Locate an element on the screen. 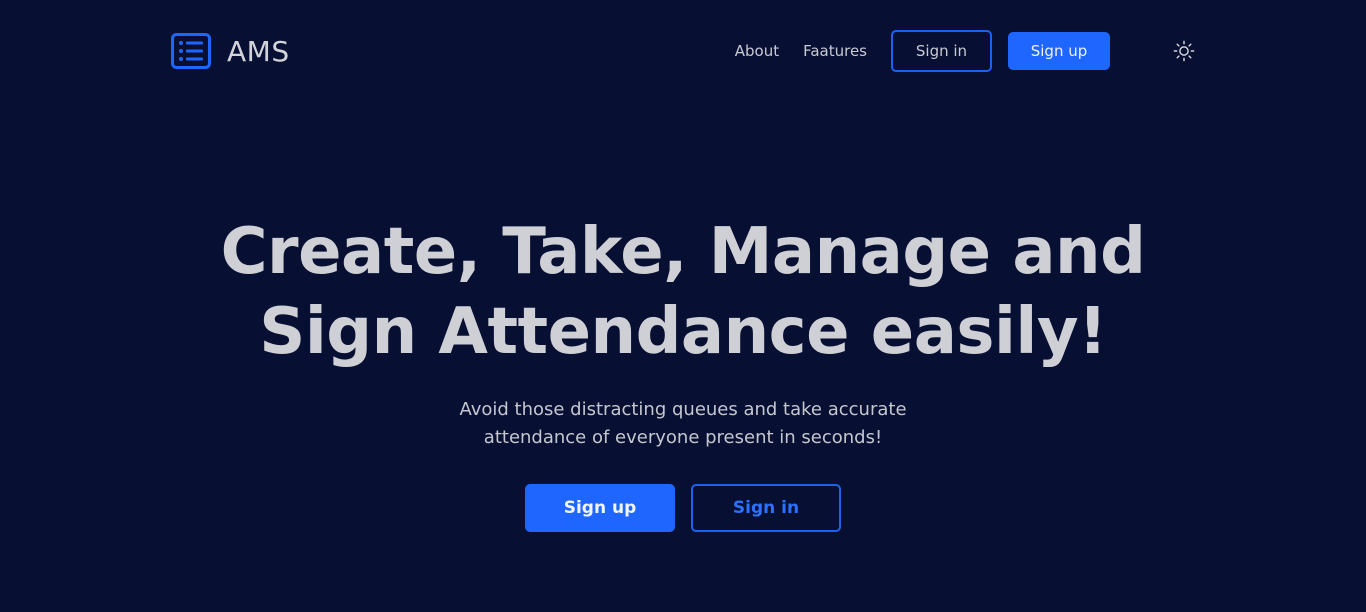 This screenshot has height=612, width=1366. nav-actions: About Faatures Sign in Sign up is located at coordinates (965, 51).